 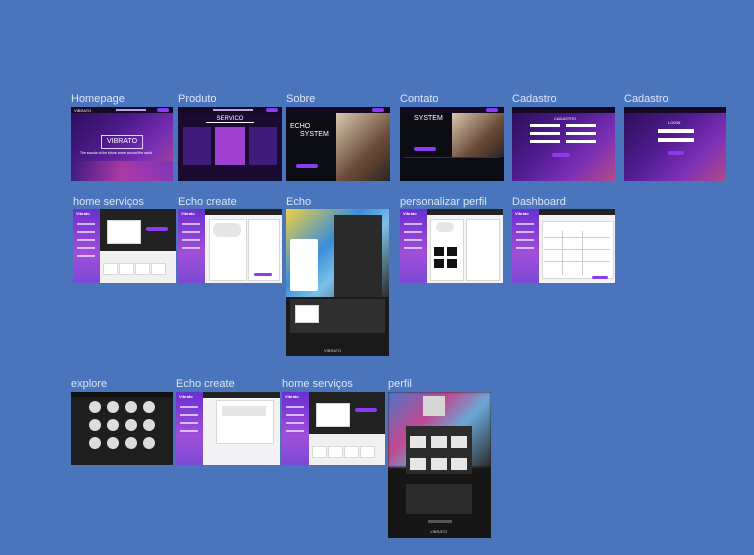 I want to click on footer, so click(x=452, y=168).